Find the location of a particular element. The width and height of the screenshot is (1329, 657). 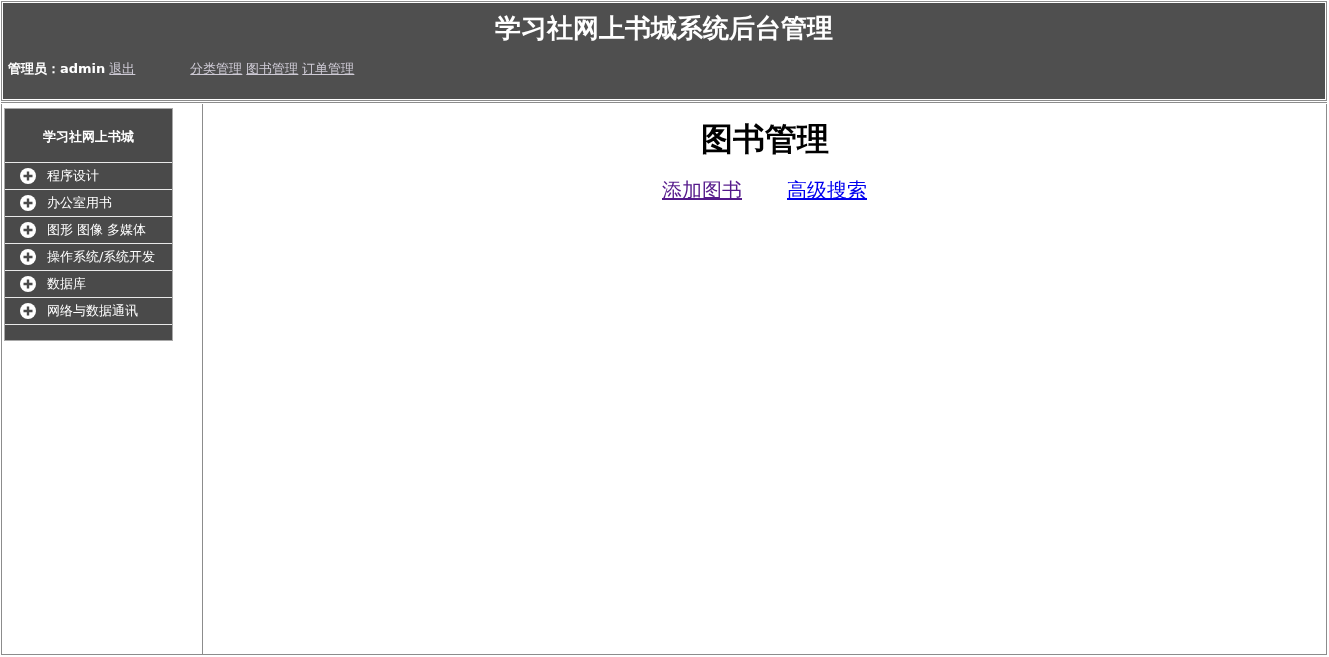

sidebar-item: 操作系统/系统开发 is located at coordinates (88, 257).